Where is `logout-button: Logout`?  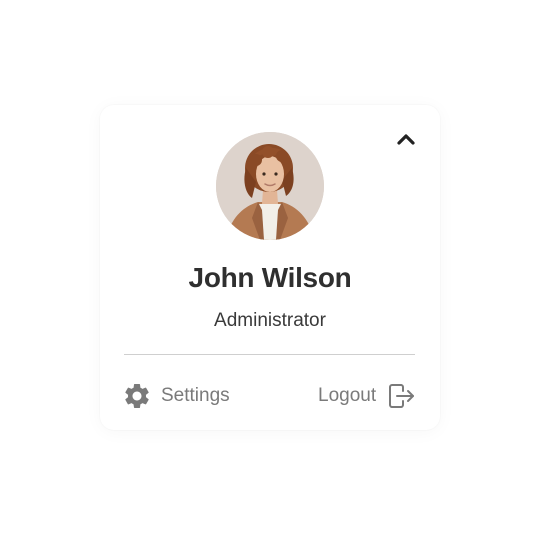
logout-button: Logout is located at coordinates (367, 396).